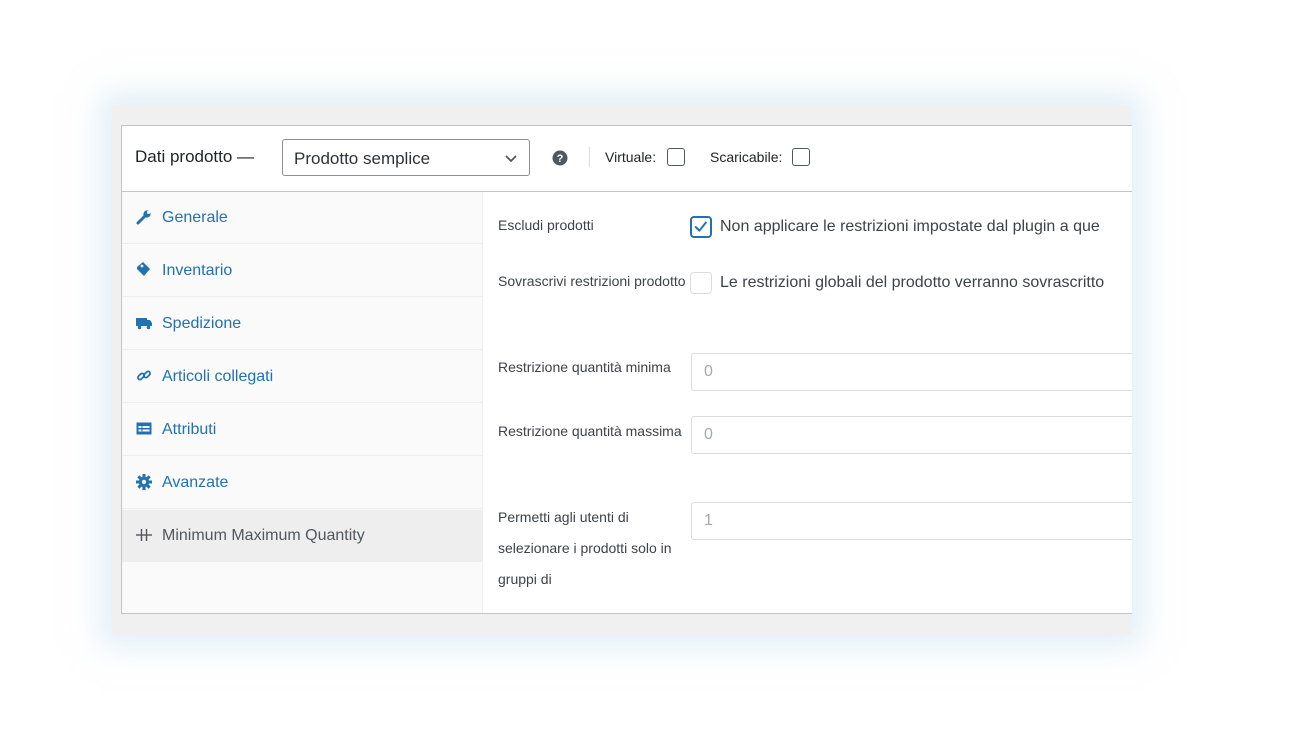 This screenshot has height=733, width=1300. Describe the element at coordinates (911, 372) in the screenshot. I see `min-quantity-input` at that location.